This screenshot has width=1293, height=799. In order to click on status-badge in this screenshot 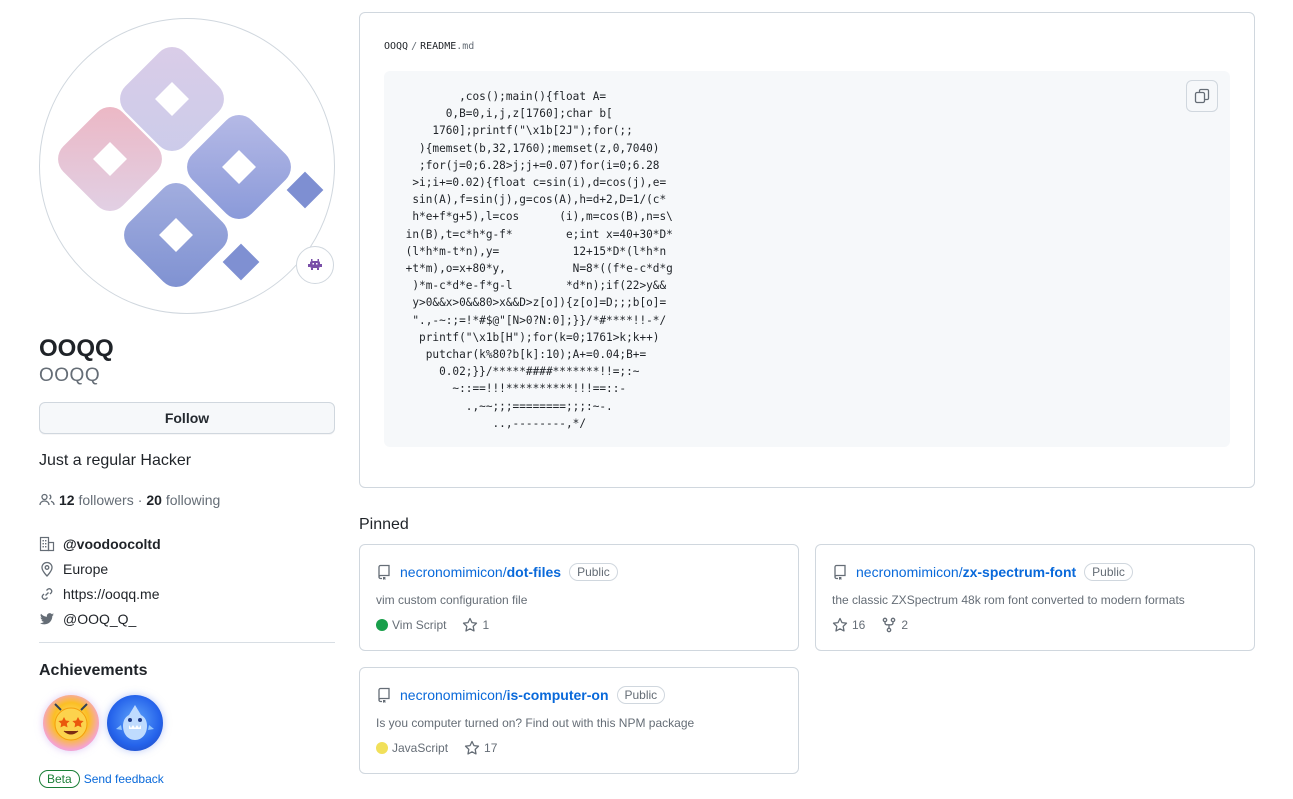, I will do `click(315, 265)`.